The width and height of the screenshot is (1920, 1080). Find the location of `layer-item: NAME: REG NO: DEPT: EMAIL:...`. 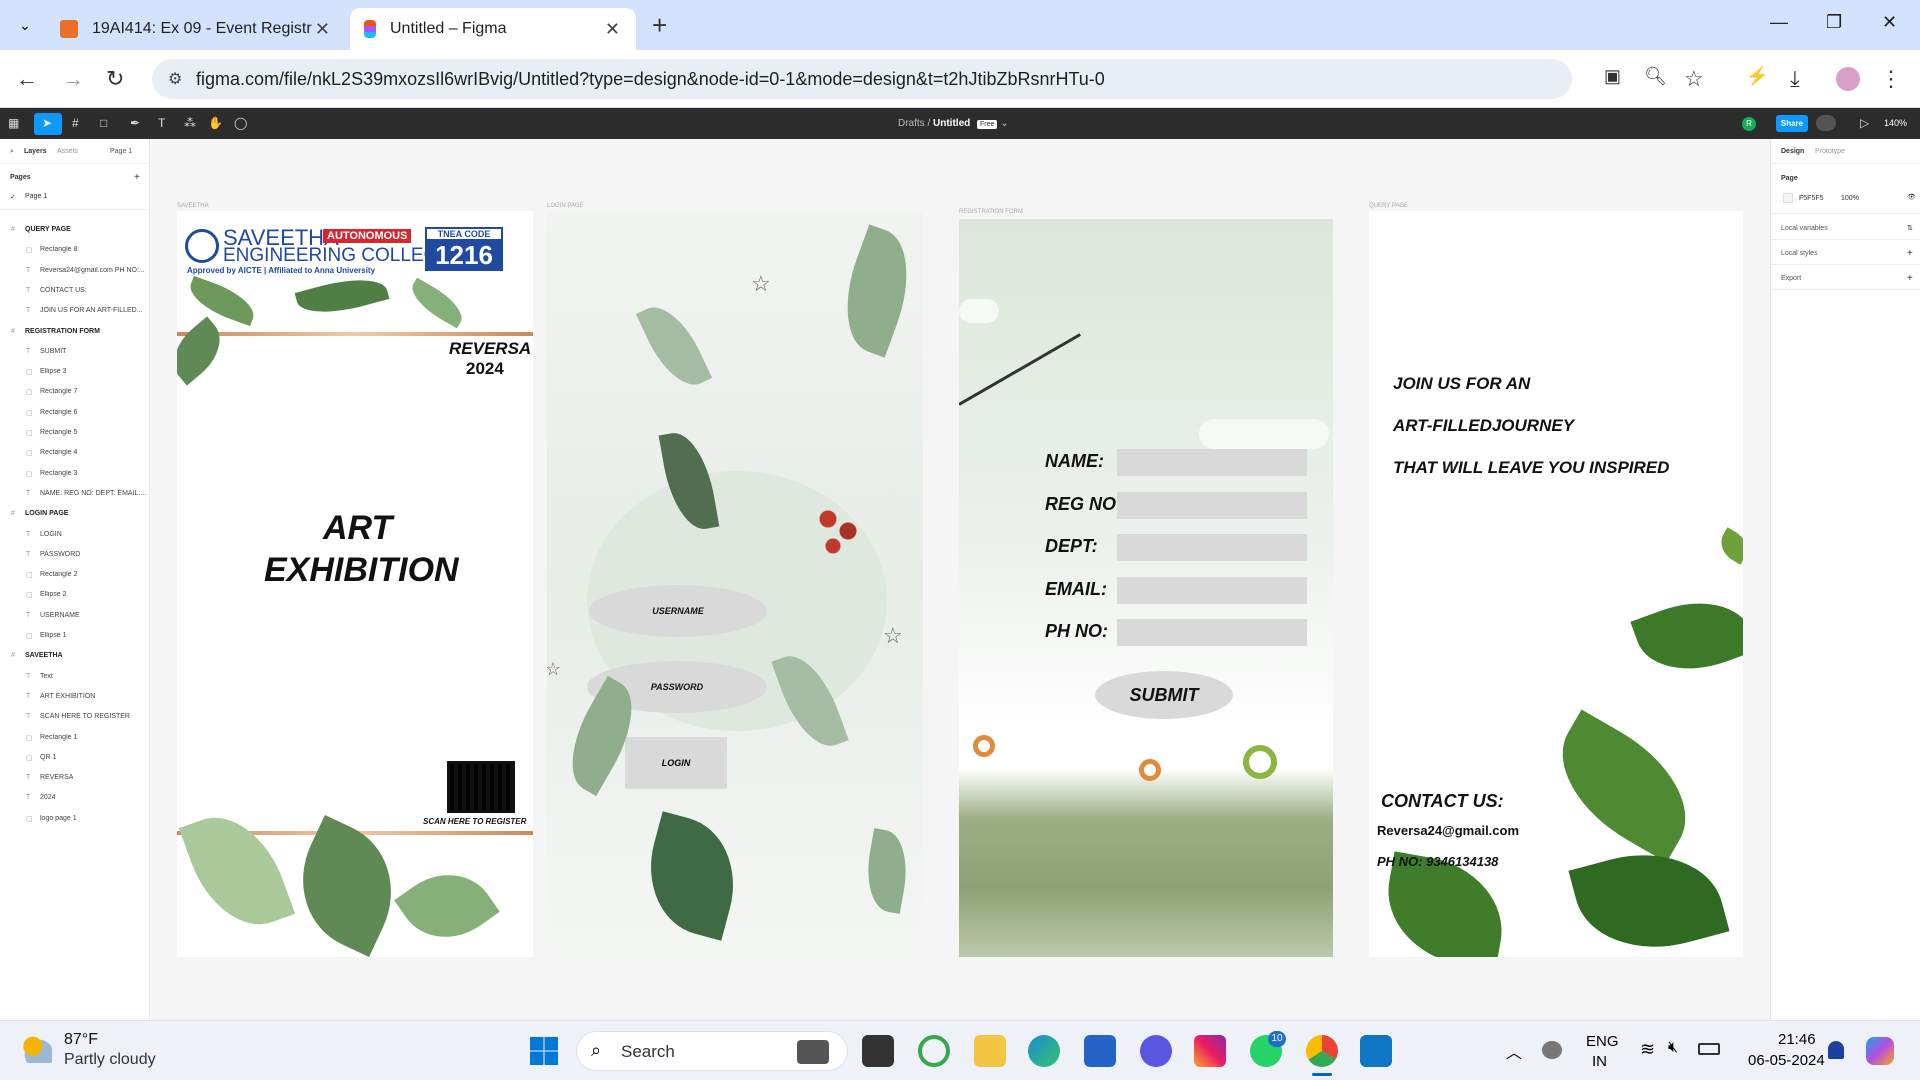

layer-item: NAME: REG NO: DEPT: EMAIL:... is located at coordinates (93, 493).